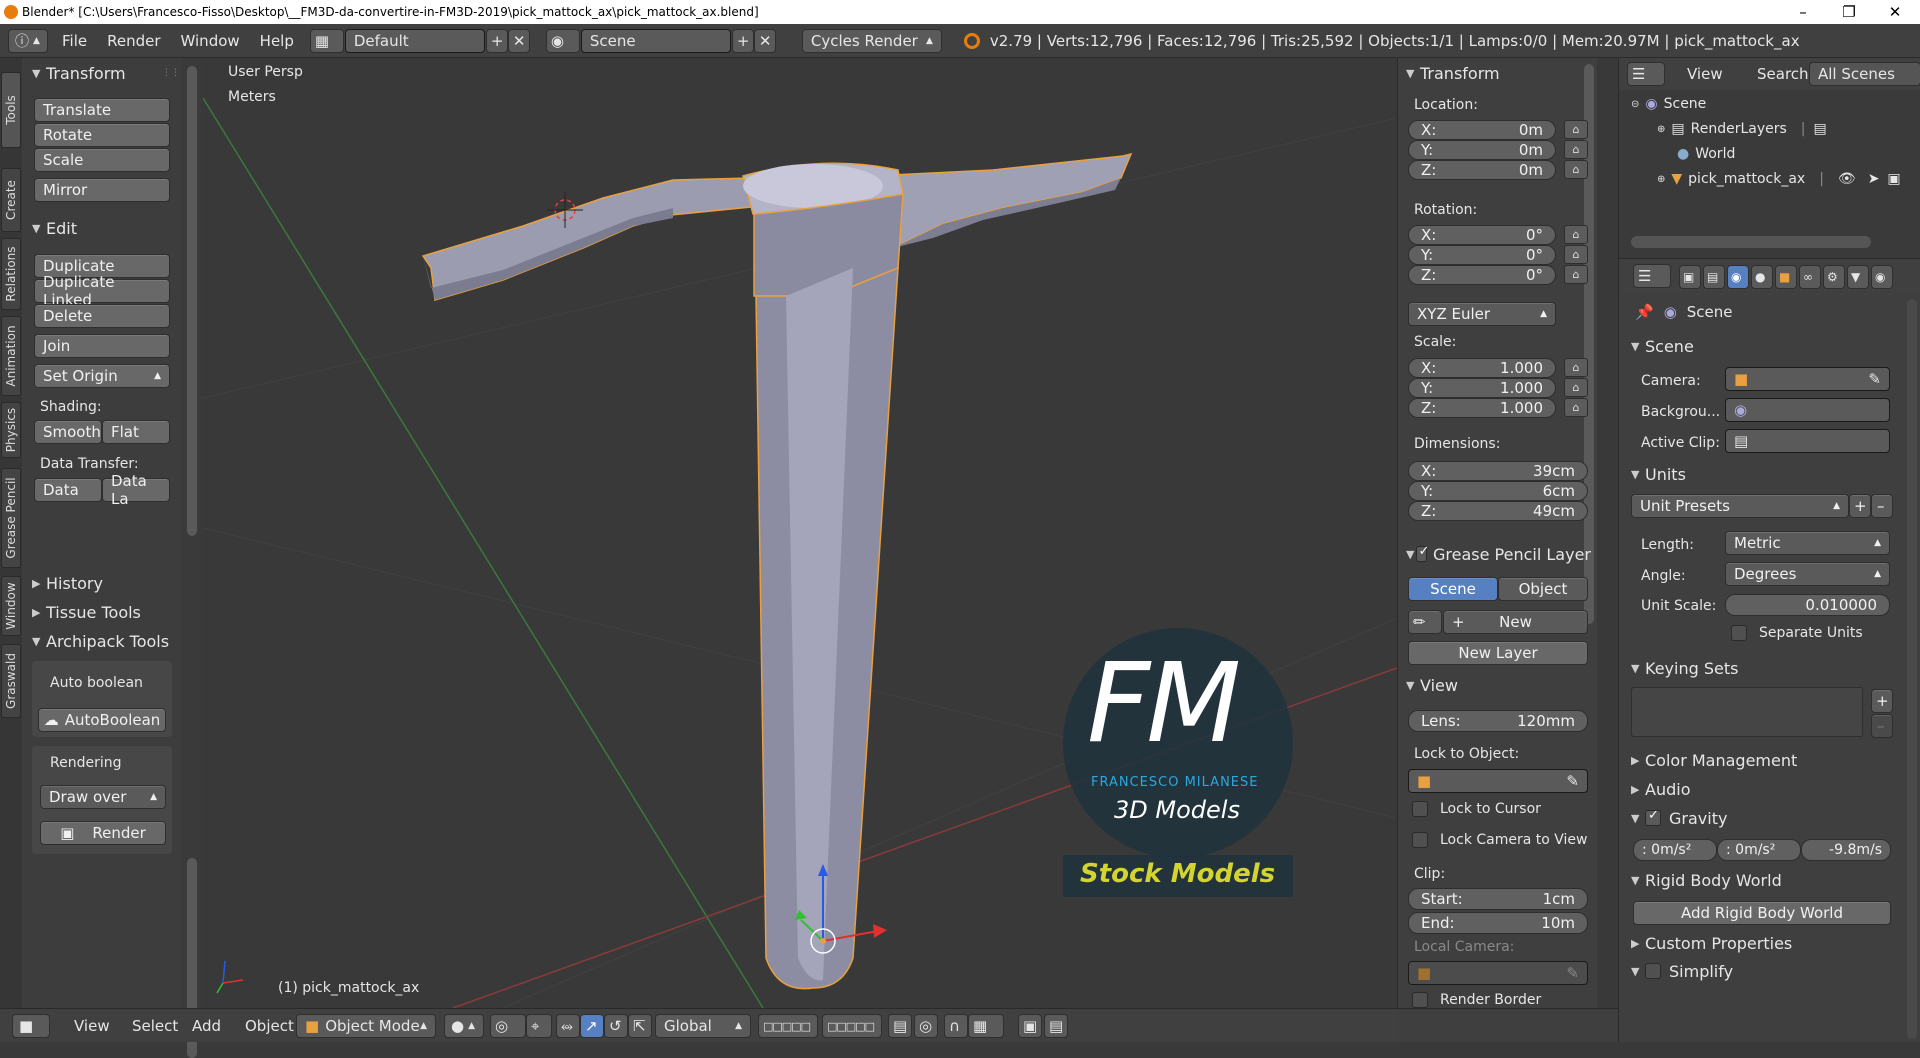 The width and height of the screenshot is (1920, 1058). I want to click on units-panel-header: ▼ Units, so click(1766, 474).